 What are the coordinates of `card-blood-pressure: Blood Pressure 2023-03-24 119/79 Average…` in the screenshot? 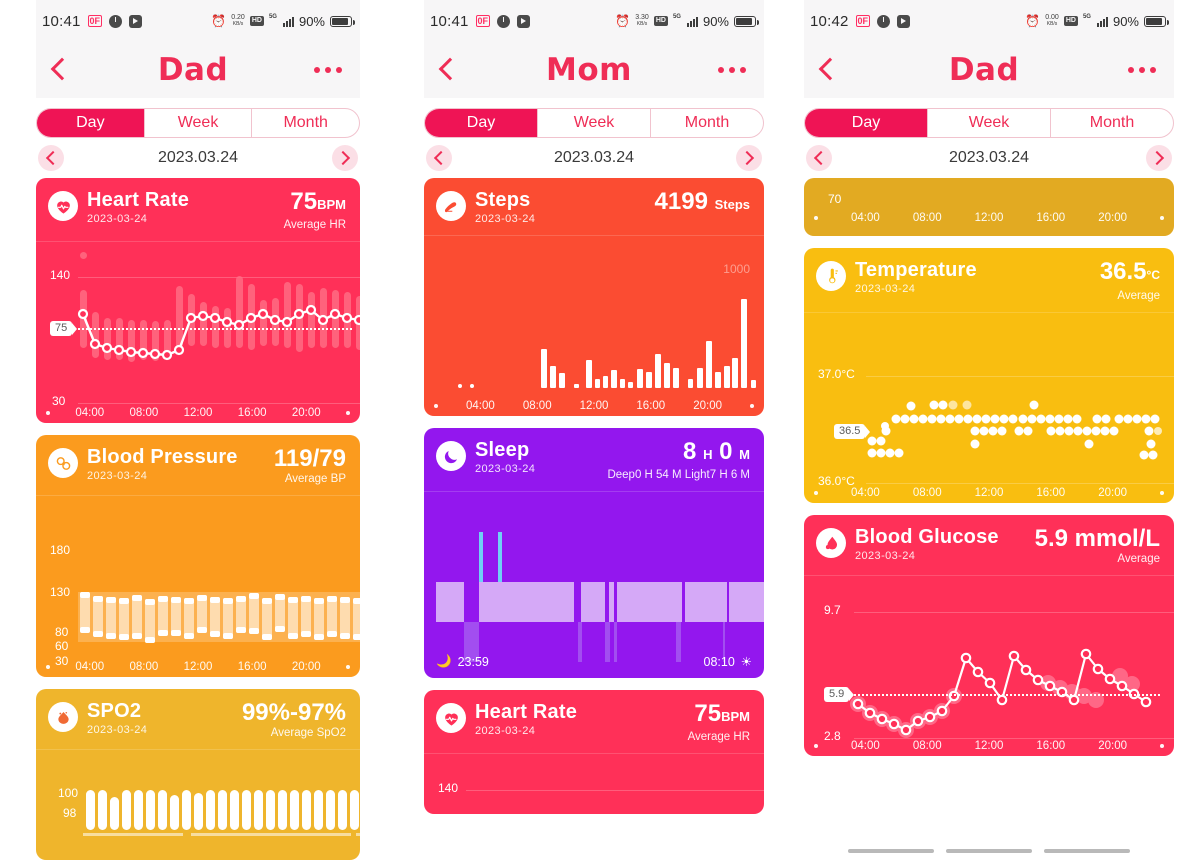 It's located at (198, 556).